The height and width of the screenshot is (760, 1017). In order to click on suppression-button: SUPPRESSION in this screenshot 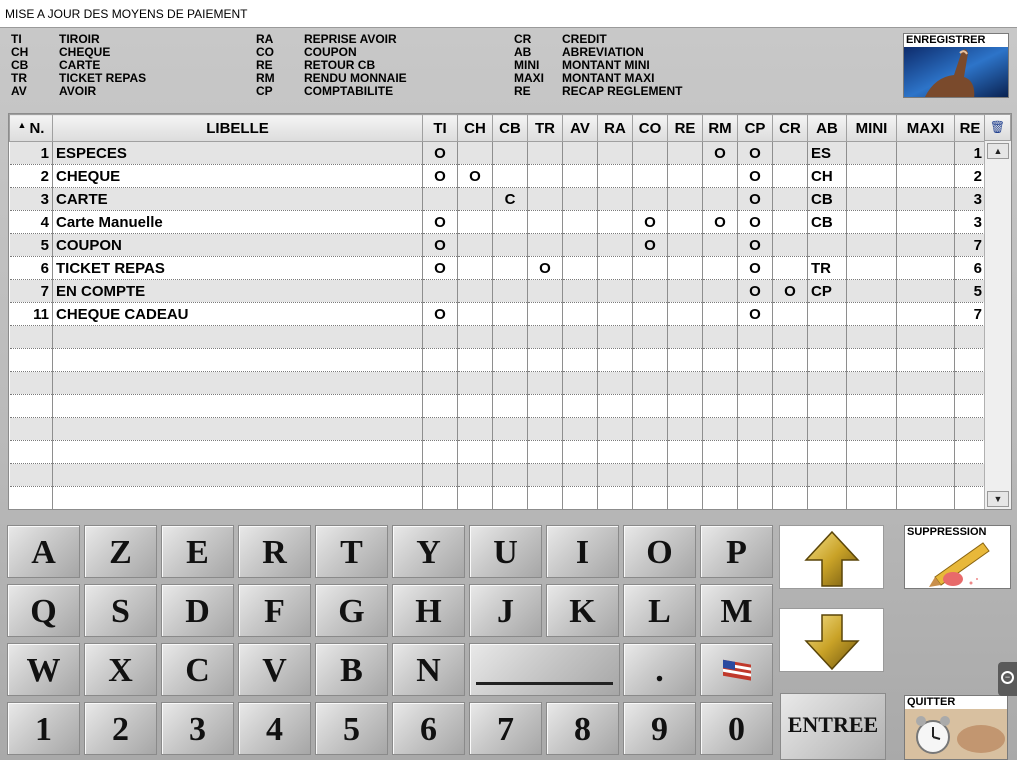, I will do `click(957, 557)`.